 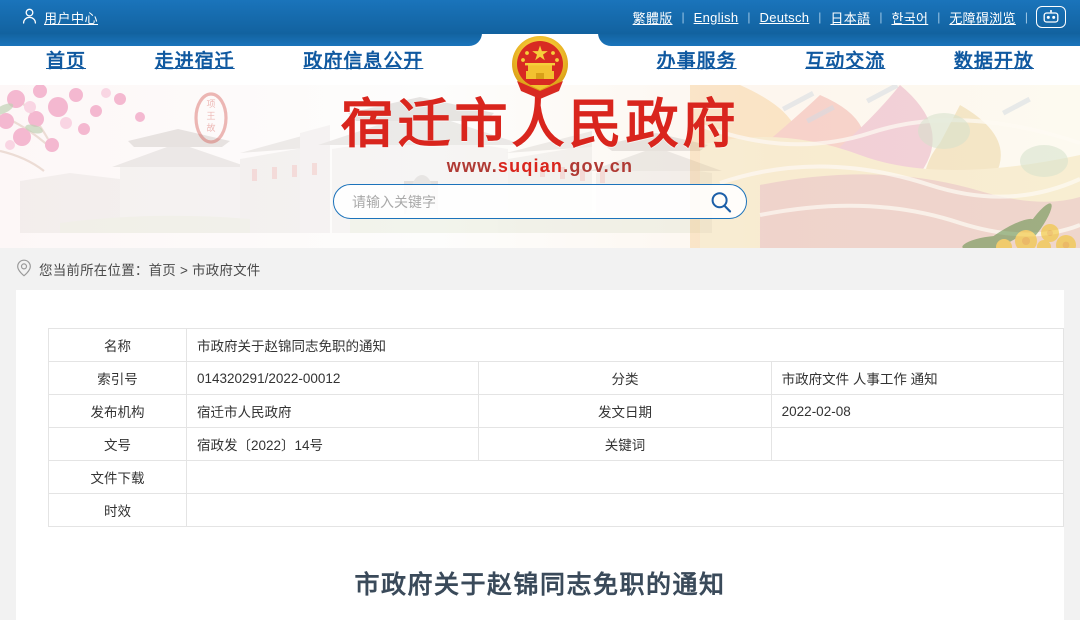 I want to click on meta-value-docnum: 宿政发〔2022〕14号, so click(x=332, y=444).